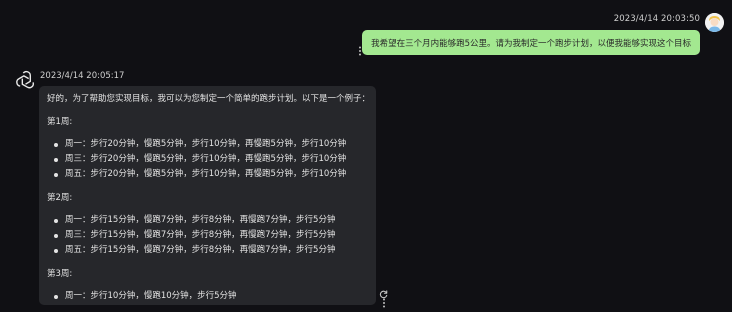 The height and width of the screenshot is (312, 732). Describe the element at coordinates (383, 291) in the screenshot. I see `refresh-icon` at that location.